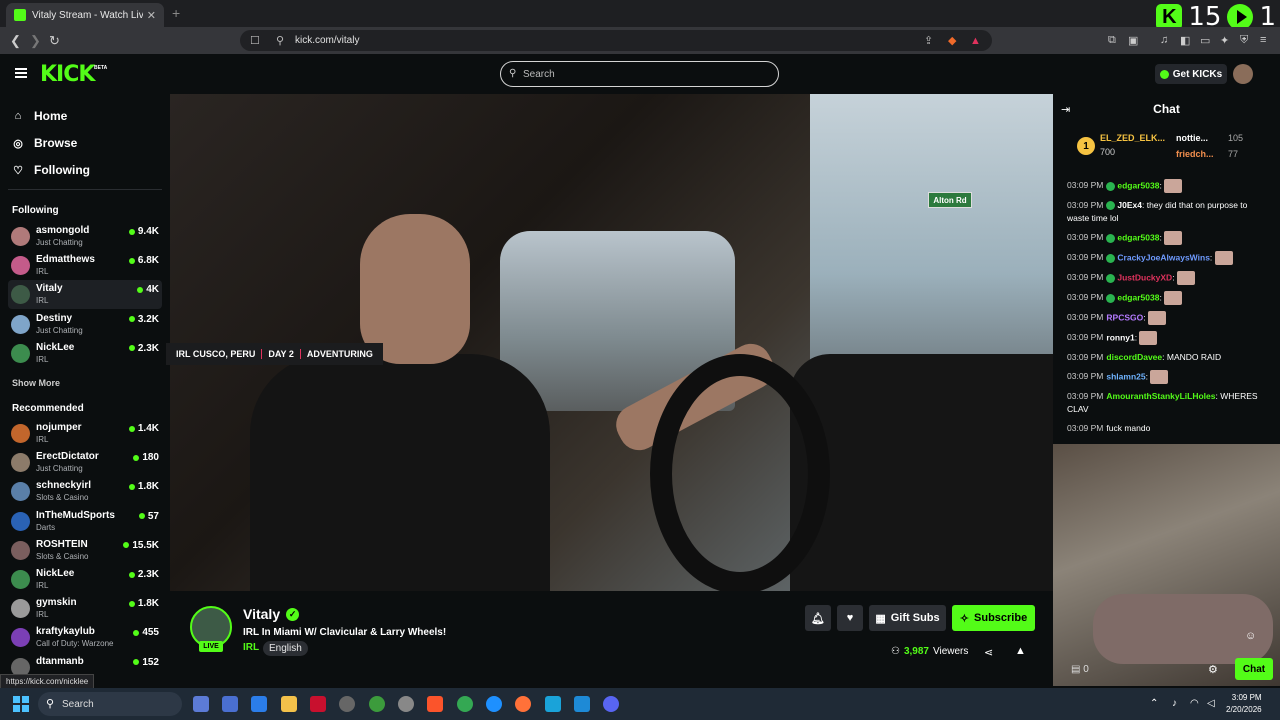 Image resolution: width=1280 pixels, height=720 pixels. I want to click on taskview-icon, so click(201, 704).